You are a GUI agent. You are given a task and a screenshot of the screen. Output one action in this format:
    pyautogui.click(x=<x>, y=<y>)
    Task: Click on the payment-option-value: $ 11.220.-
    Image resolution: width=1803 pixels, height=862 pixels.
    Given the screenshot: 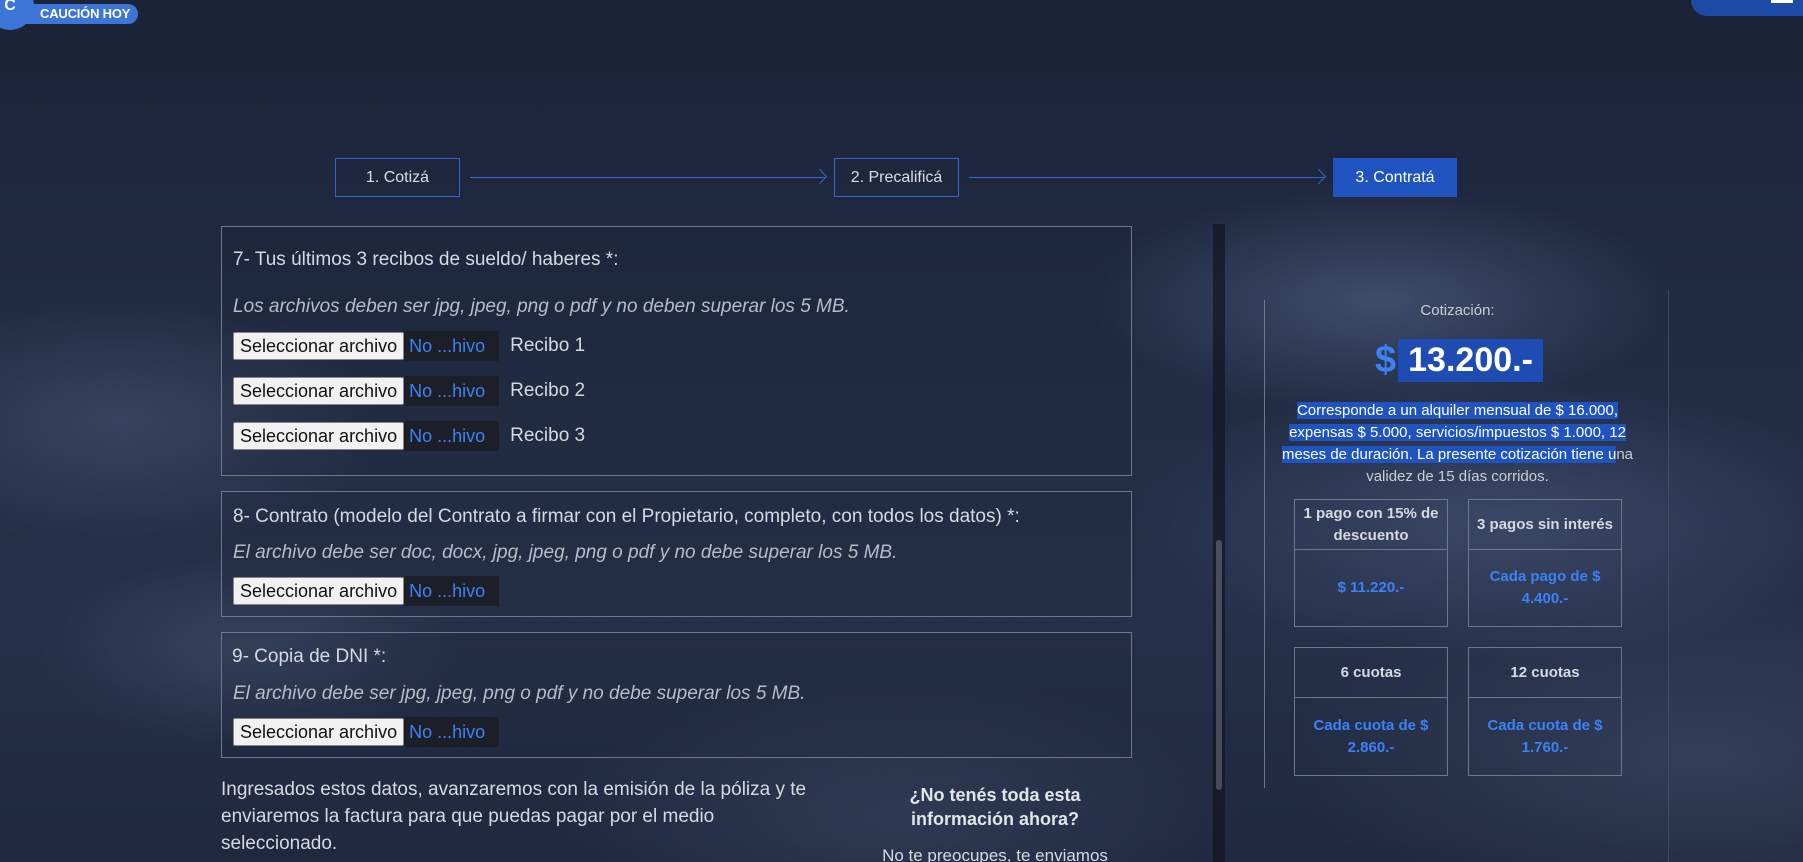 What is the action you would take?
    pyautogui.click(x=1371, y=587)
    